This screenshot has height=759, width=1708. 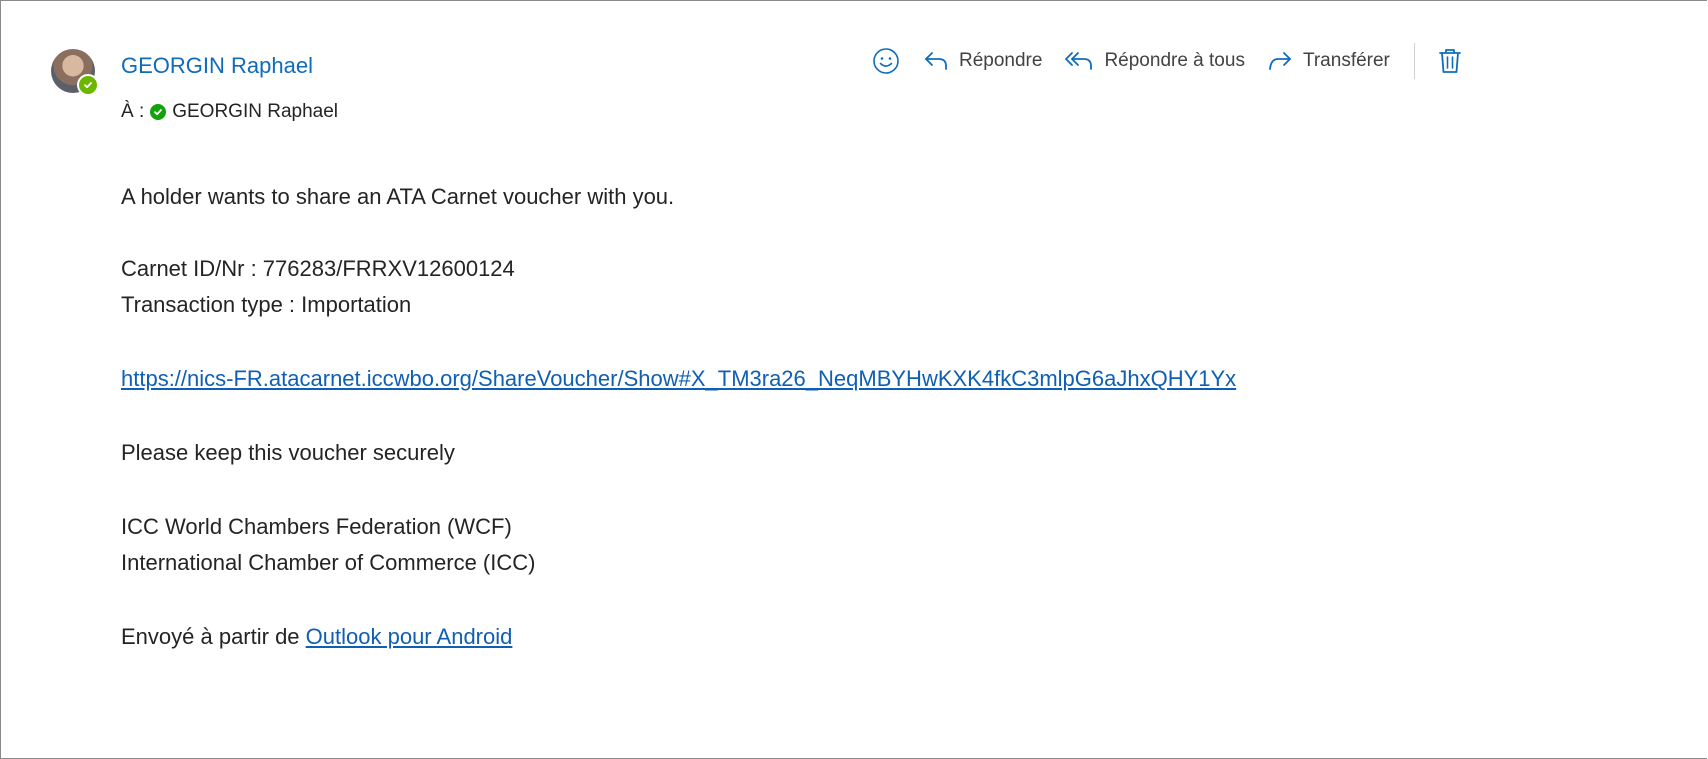 What do you see at coordinates (914, 637) in the screenshot?
I see `sent-from-line: Envoyé à partir de Outlook pour Android` at bounding box center [914, 637].